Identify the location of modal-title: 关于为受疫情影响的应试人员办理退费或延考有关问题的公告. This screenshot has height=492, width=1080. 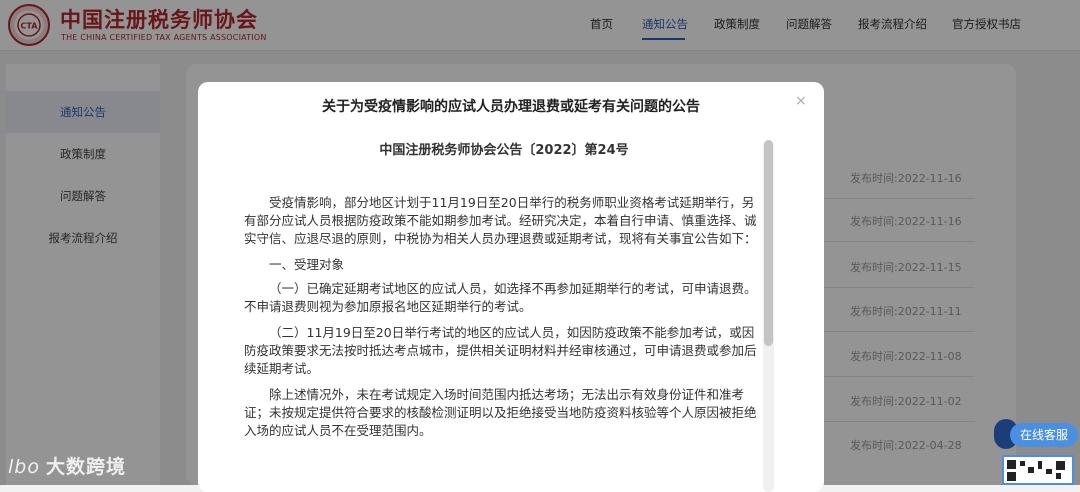
(511, 107).